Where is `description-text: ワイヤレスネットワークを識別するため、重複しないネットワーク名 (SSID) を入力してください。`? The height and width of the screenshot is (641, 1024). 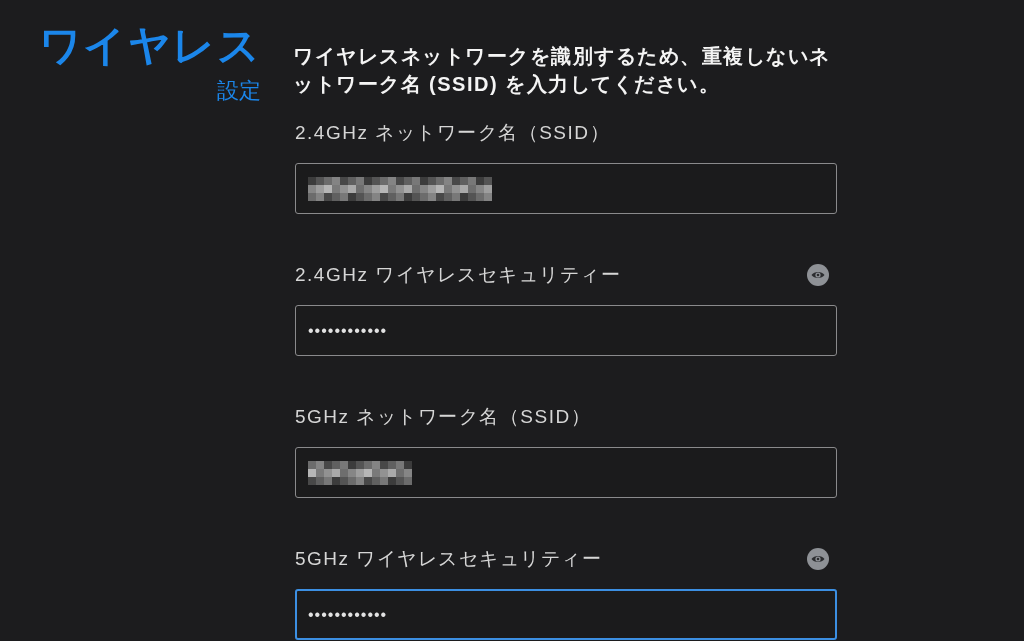 description-text: ワイヤレスネットワークを識別するため、重複しないネットワーク名 (SSID) を入力してください。 is located at coordinates (562, 70).